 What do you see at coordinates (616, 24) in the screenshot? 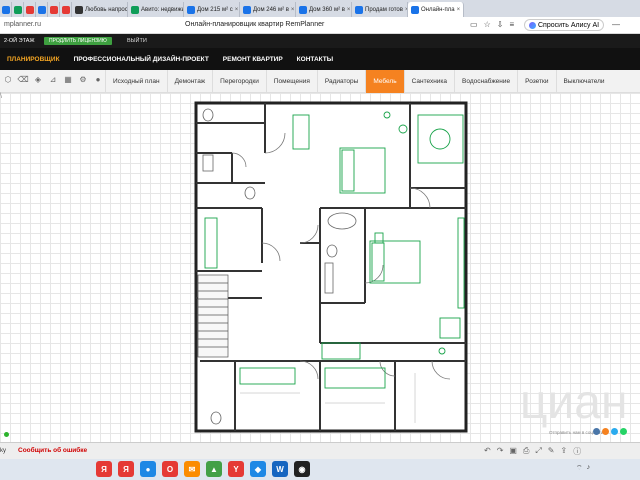
I see `minimize-button: —` at bounding box center [616, 24].